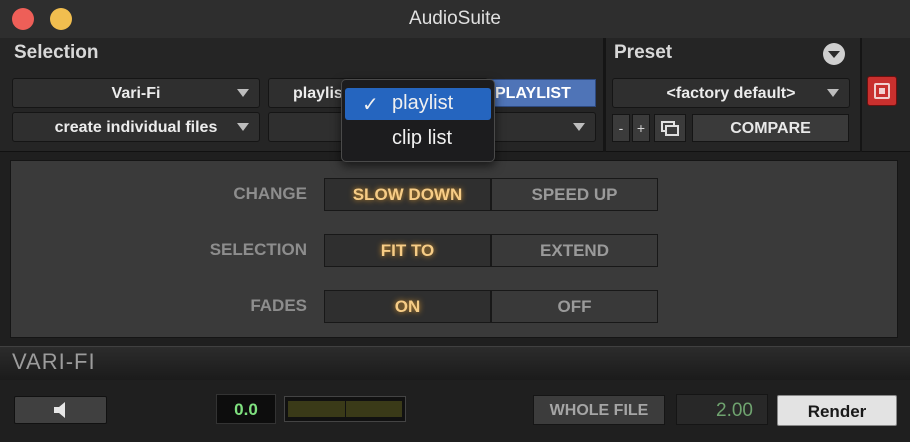 This screenshot has width=910, height=442. What do you see at coordinates (321, 93) in the screenshot?
I see `source-select-value: playlist` at bounding box center [321, 93].